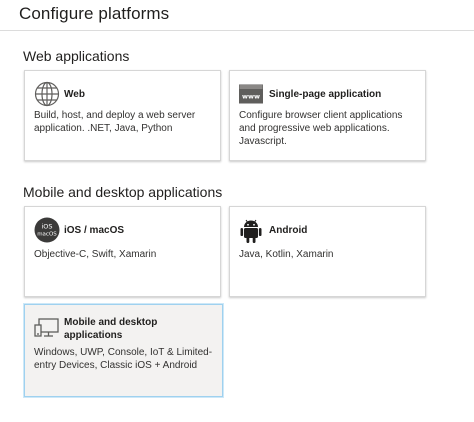 This screenshot has height=422, width=474. Describe the element at coordinates (111, 329) in the screenshot. I see `card-title-mobile-desktop: Mobile and desktop applications` at that location.